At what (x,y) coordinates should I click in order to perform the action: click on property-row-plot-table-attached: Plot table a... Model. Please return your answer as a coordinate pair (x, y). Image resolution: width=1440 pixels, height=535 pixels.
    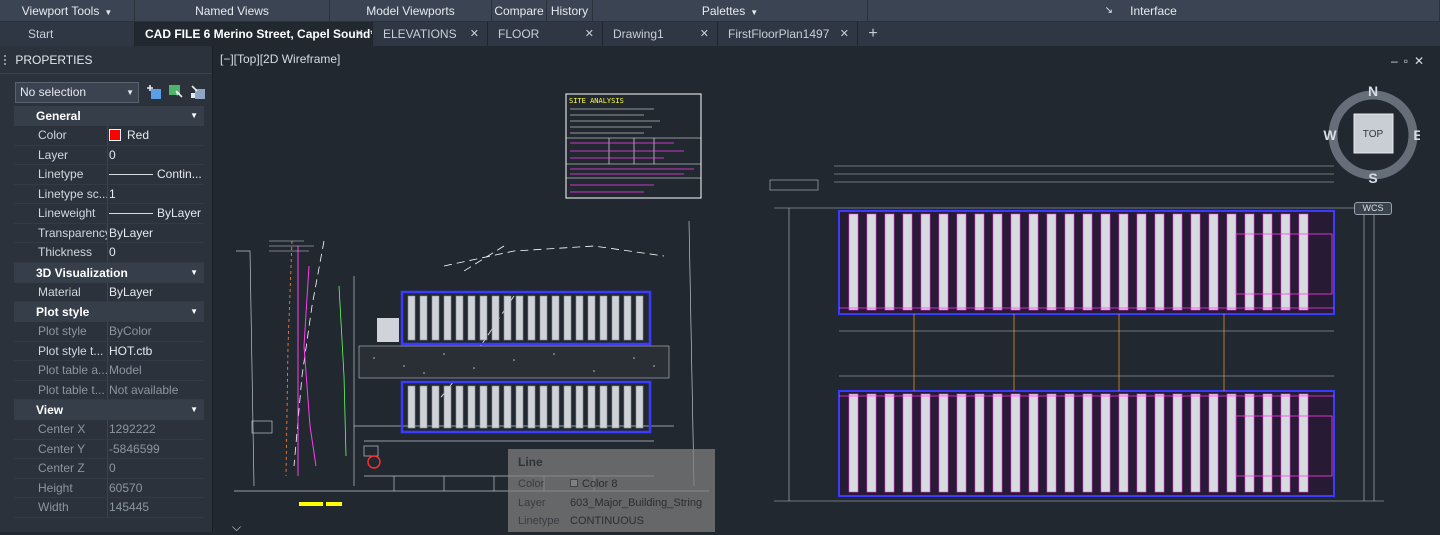
    Looking at the image, I should click on (109, 371).